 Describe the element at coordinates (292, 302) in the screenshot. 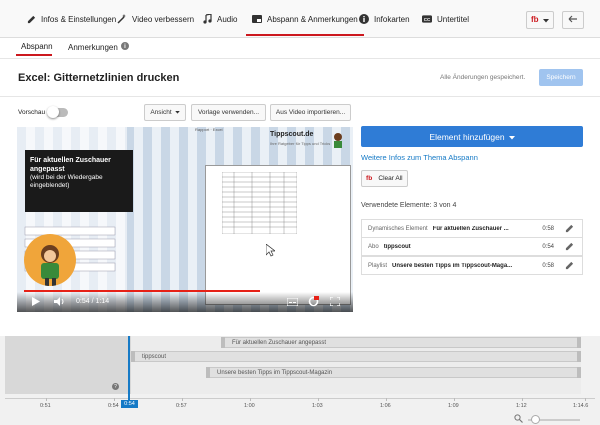

I see `subtitles-icon` at that location.